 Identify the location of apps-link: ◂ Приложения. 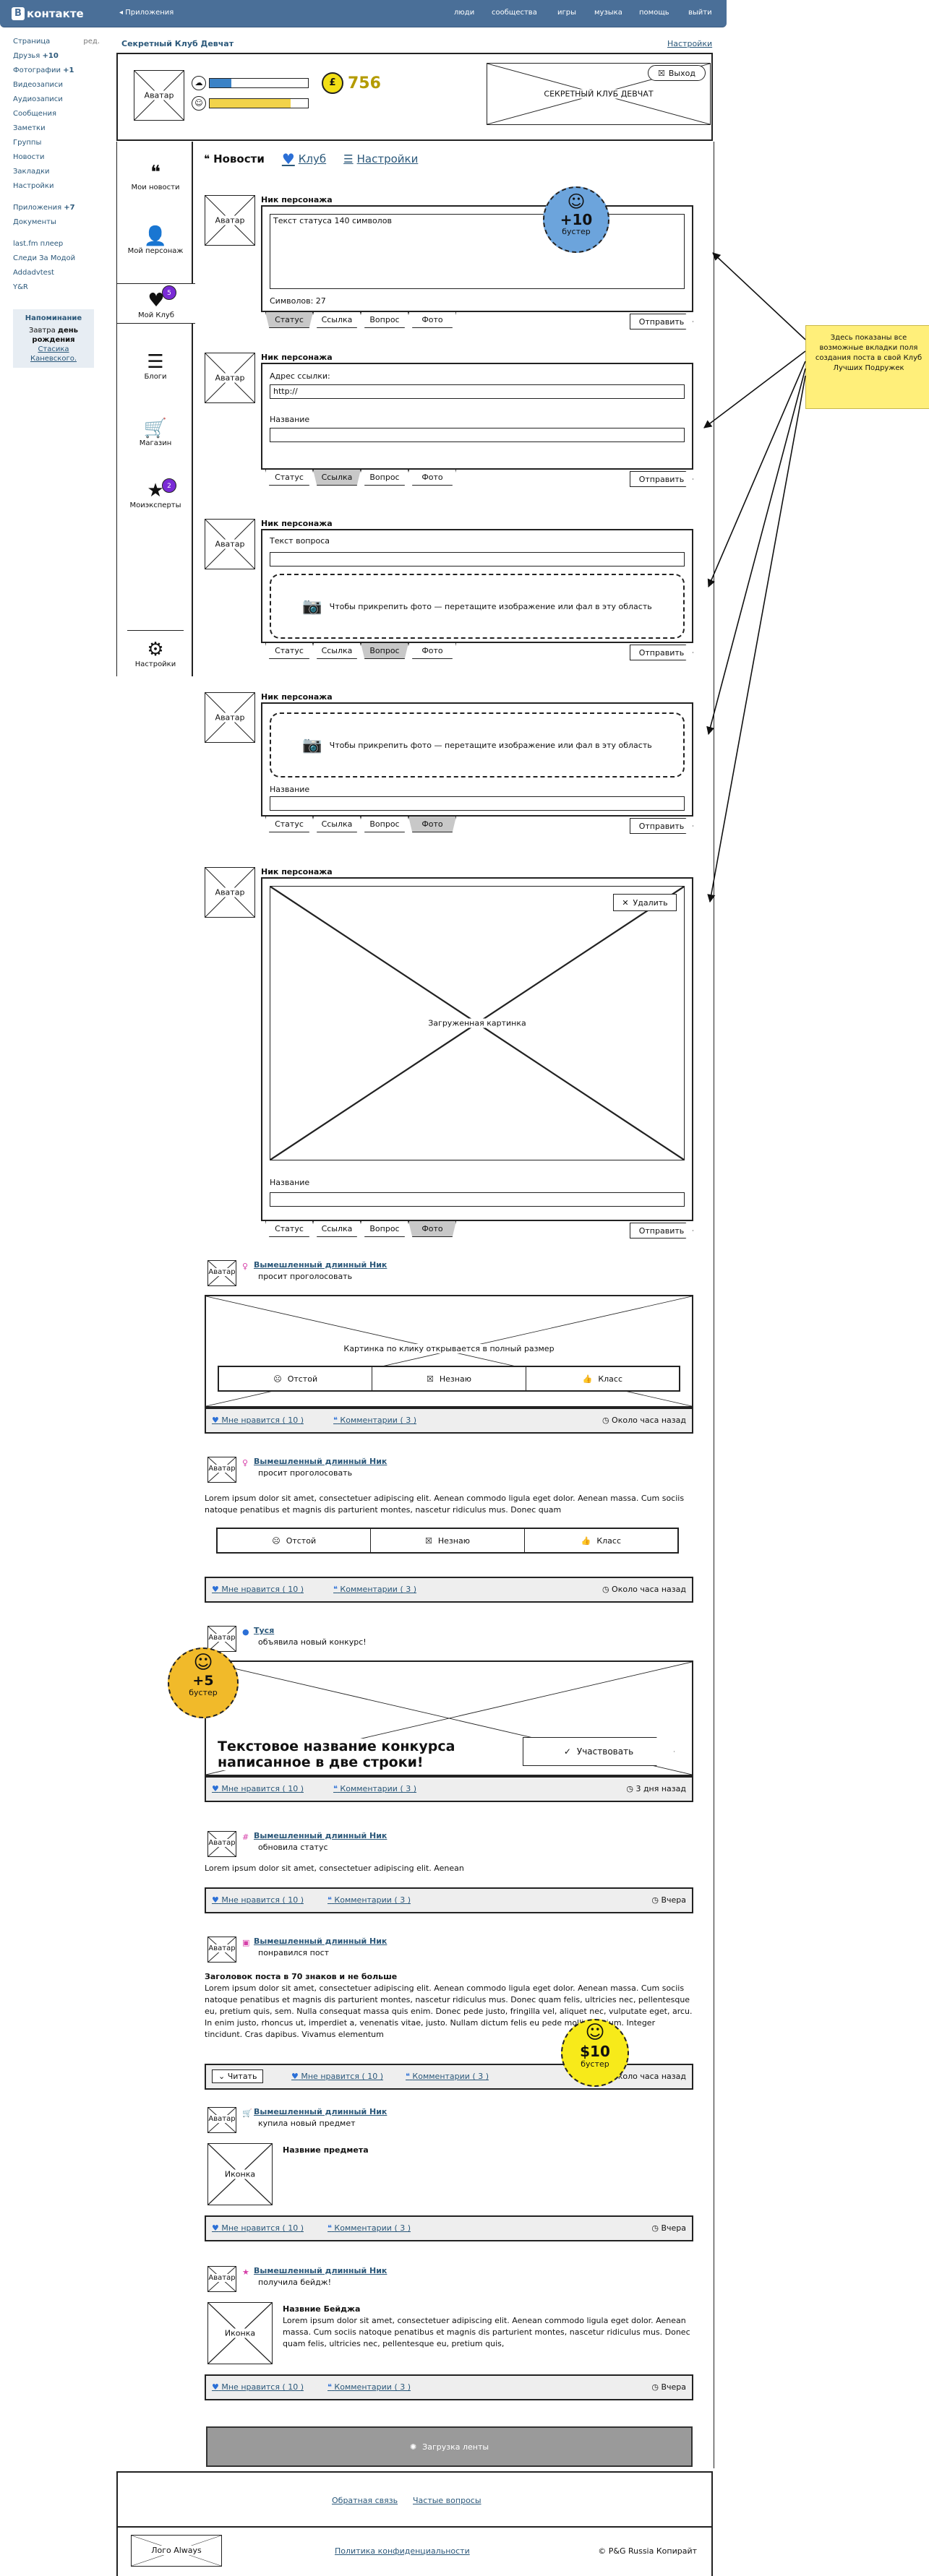
(146, 13).